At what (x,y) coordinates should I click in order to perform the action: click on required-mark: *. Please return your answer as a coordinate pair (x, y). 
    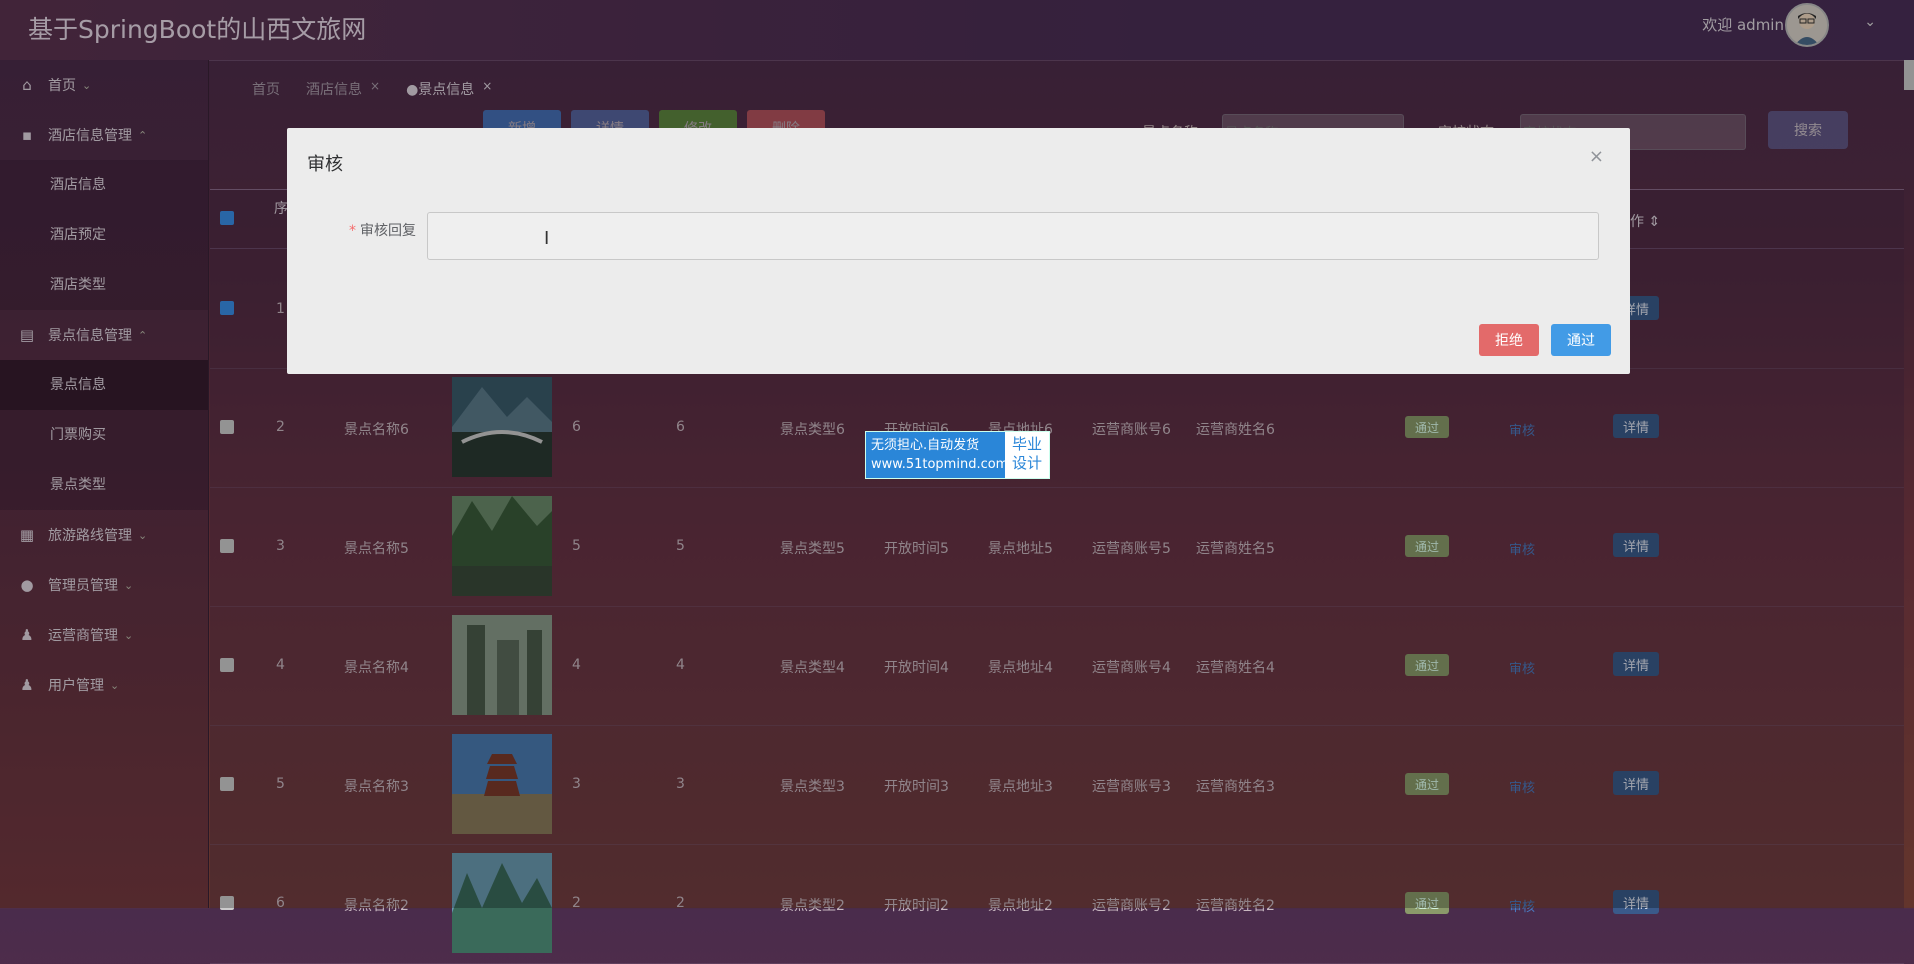
    Looking at the image, I should click on (352, 231).